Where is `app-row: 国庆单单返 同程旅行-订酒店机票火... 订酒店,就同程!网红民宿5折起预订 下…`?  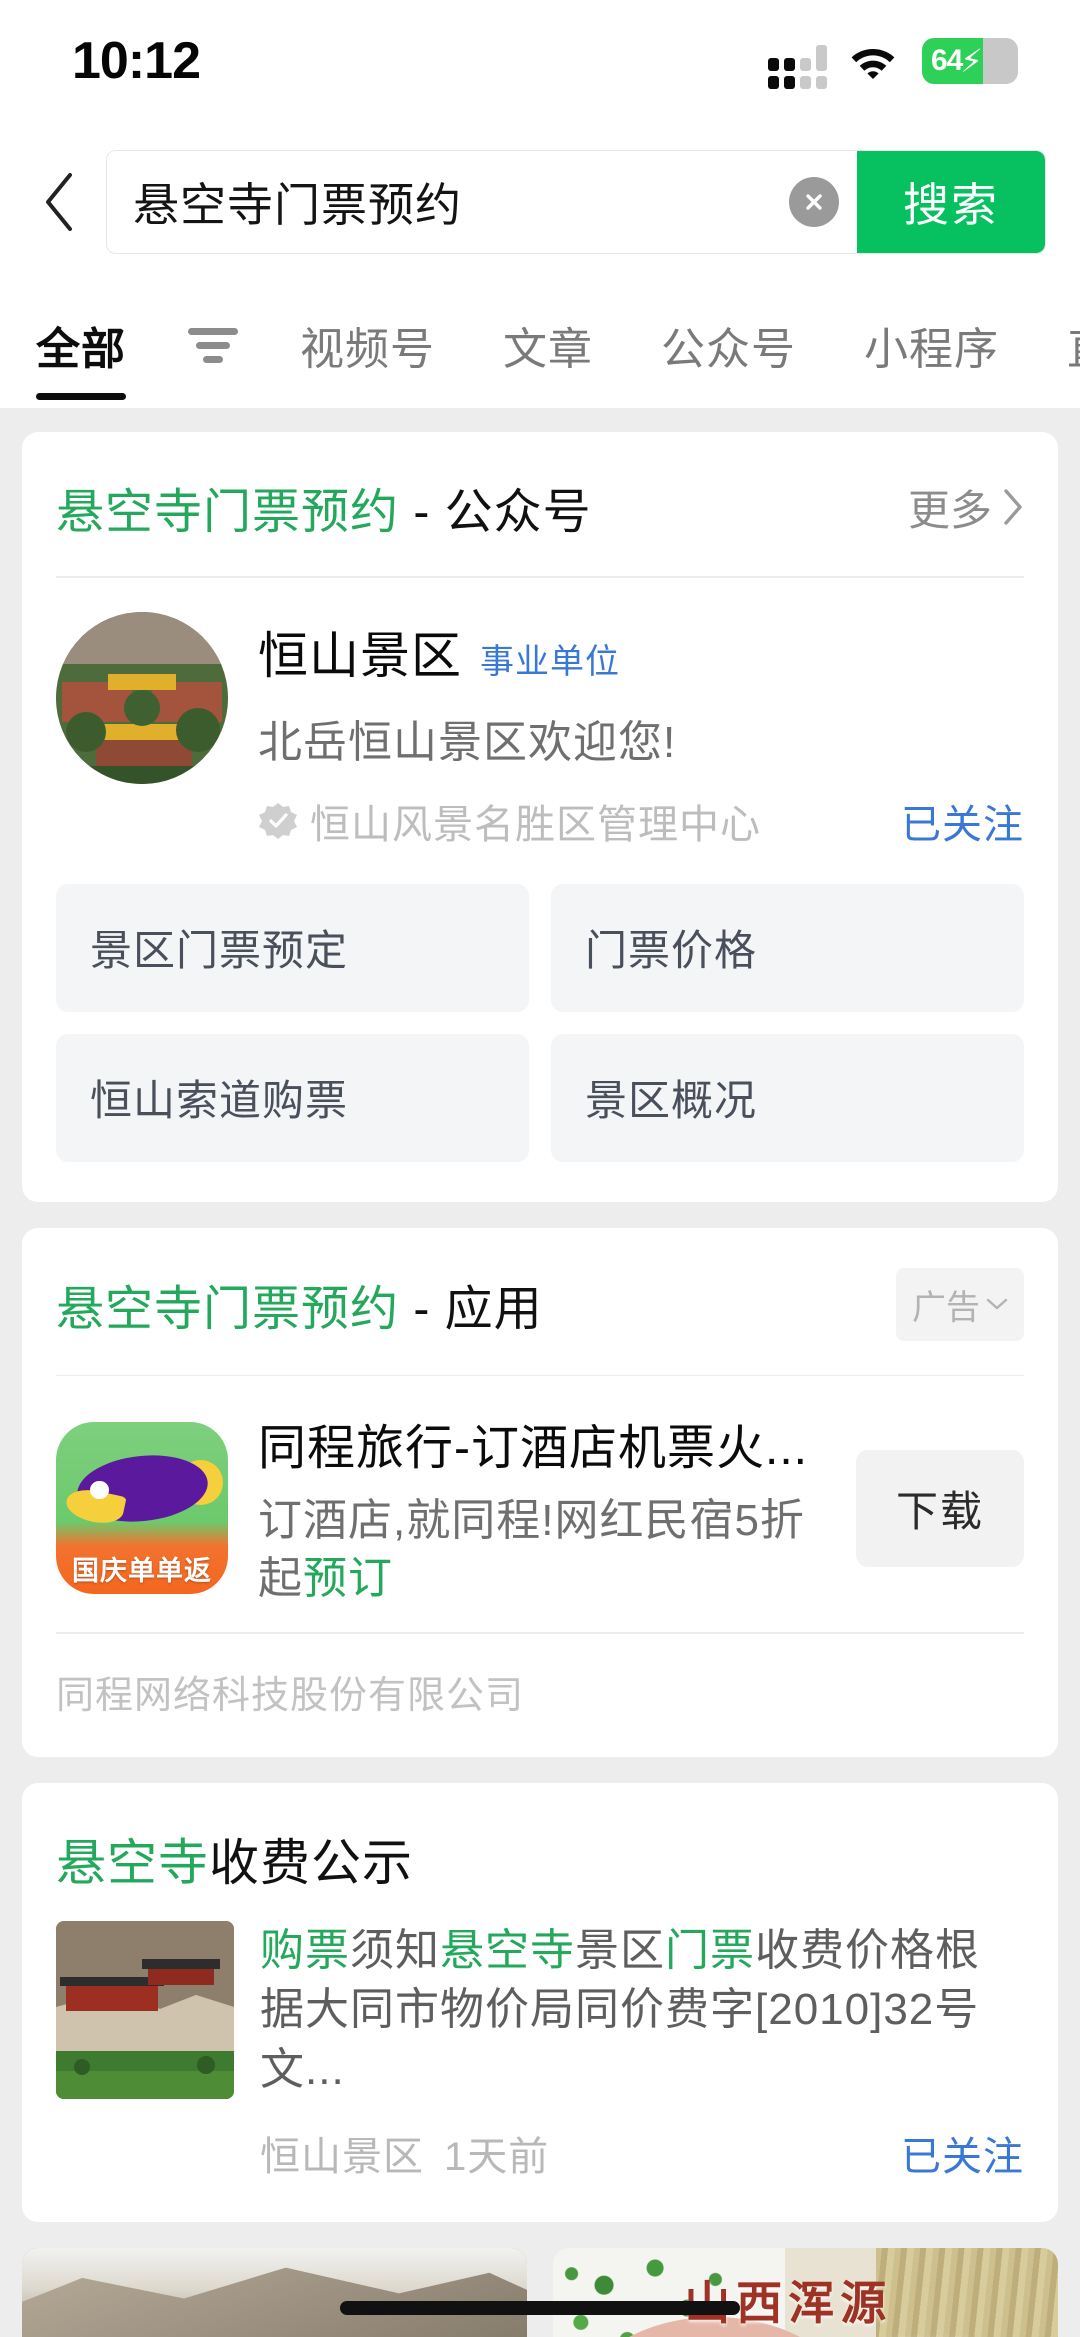
app-row: 国庆单单返 同程旅行-订酒店机票火... 订酒店,就同程!网红民宿5折起预订 下… is located at coordinates (540, 1504).